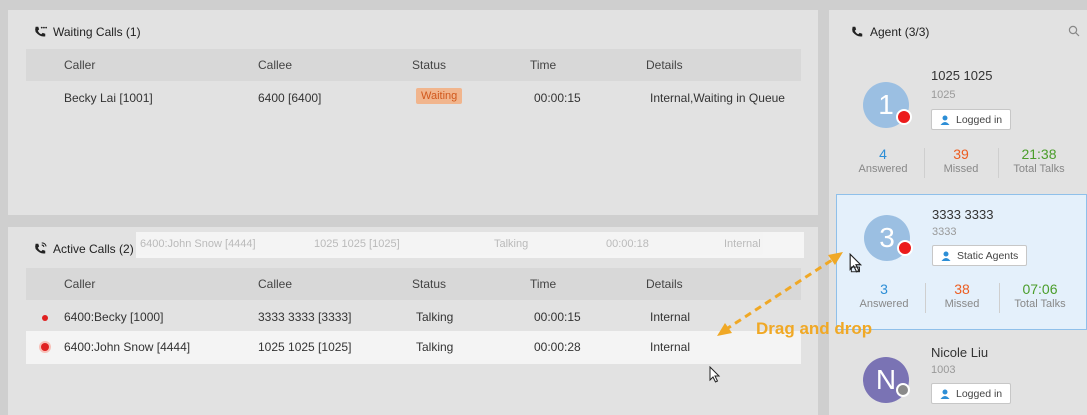 The image size is (1087, 415). Describe the element at coordinates (114, 317) in the screenshot. I see `caller-cell: 6400:Becky [1000]` at that location.